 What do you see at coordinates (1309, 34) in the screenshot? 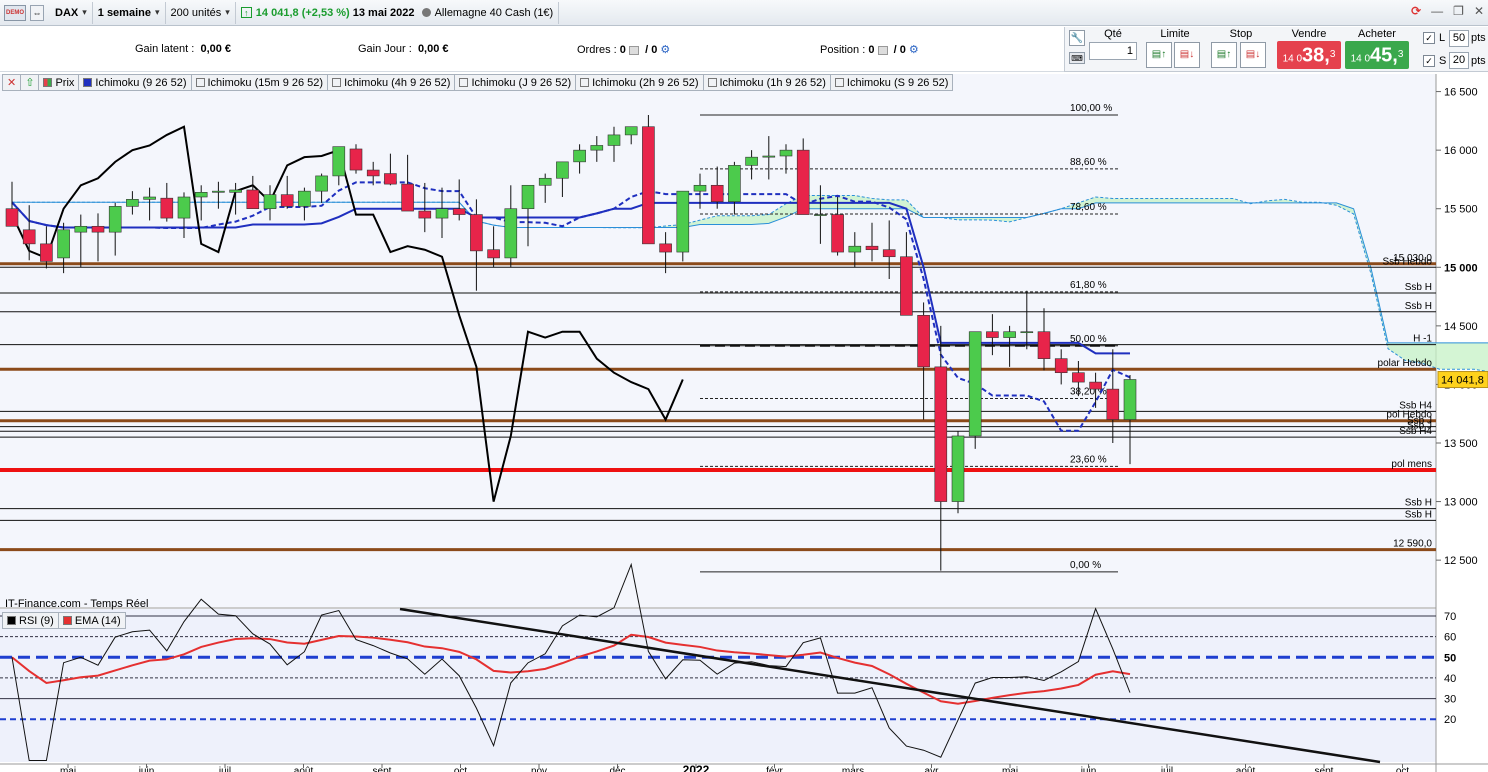
I see `vendre-label: Vendre` at bounding box center [1309, 34].